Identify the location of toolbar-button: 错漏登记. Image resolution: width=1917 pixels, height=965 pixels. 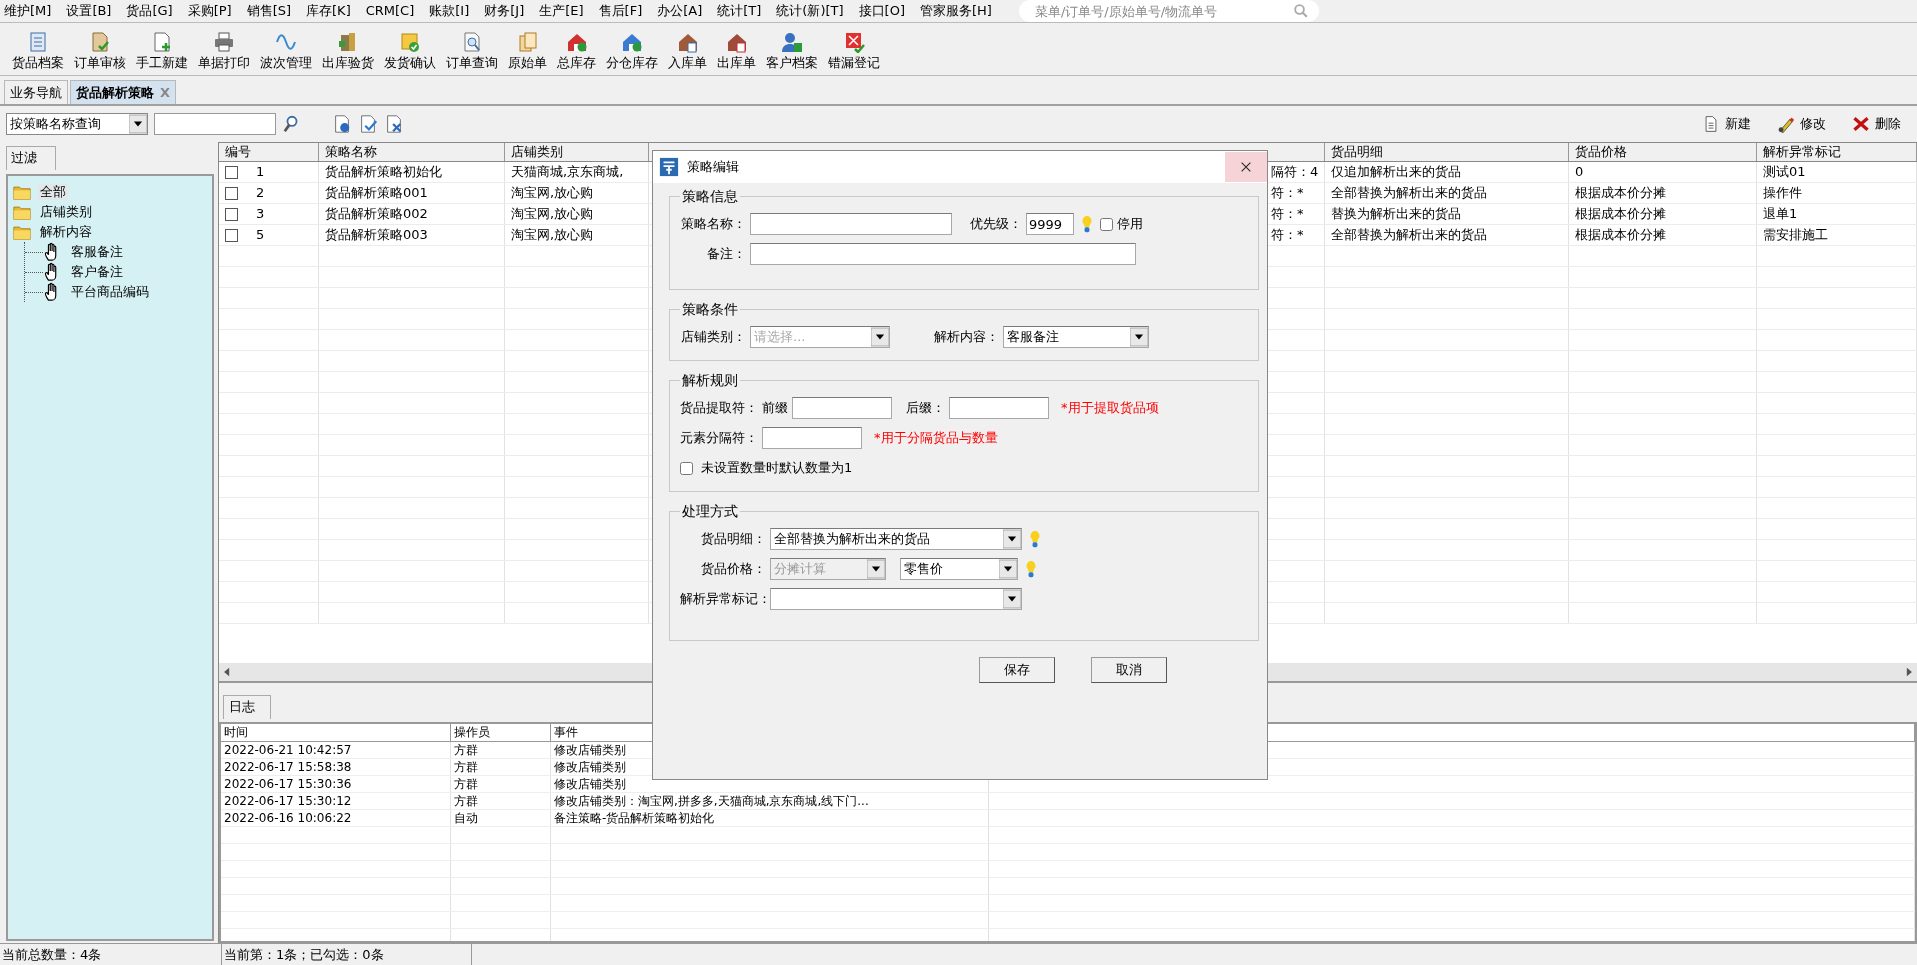
(854, 51).